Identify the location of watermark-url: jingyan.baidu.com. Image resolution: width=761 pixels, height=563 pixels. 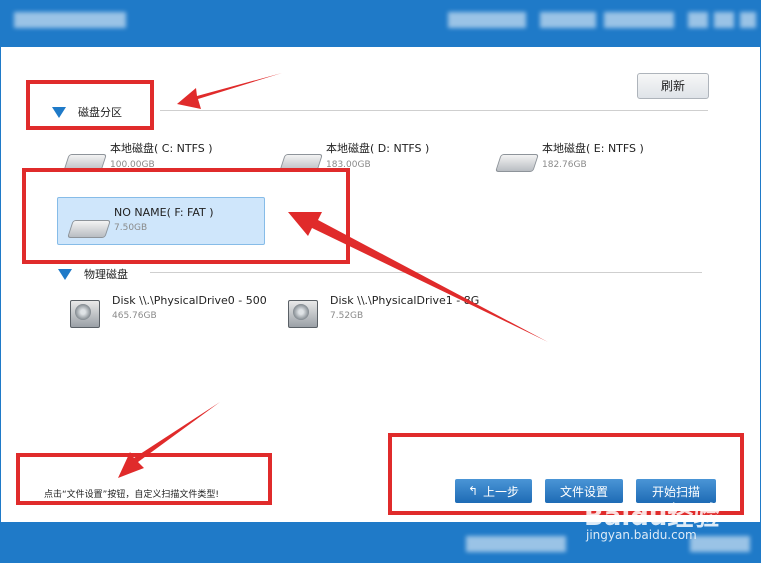
(641, 535).